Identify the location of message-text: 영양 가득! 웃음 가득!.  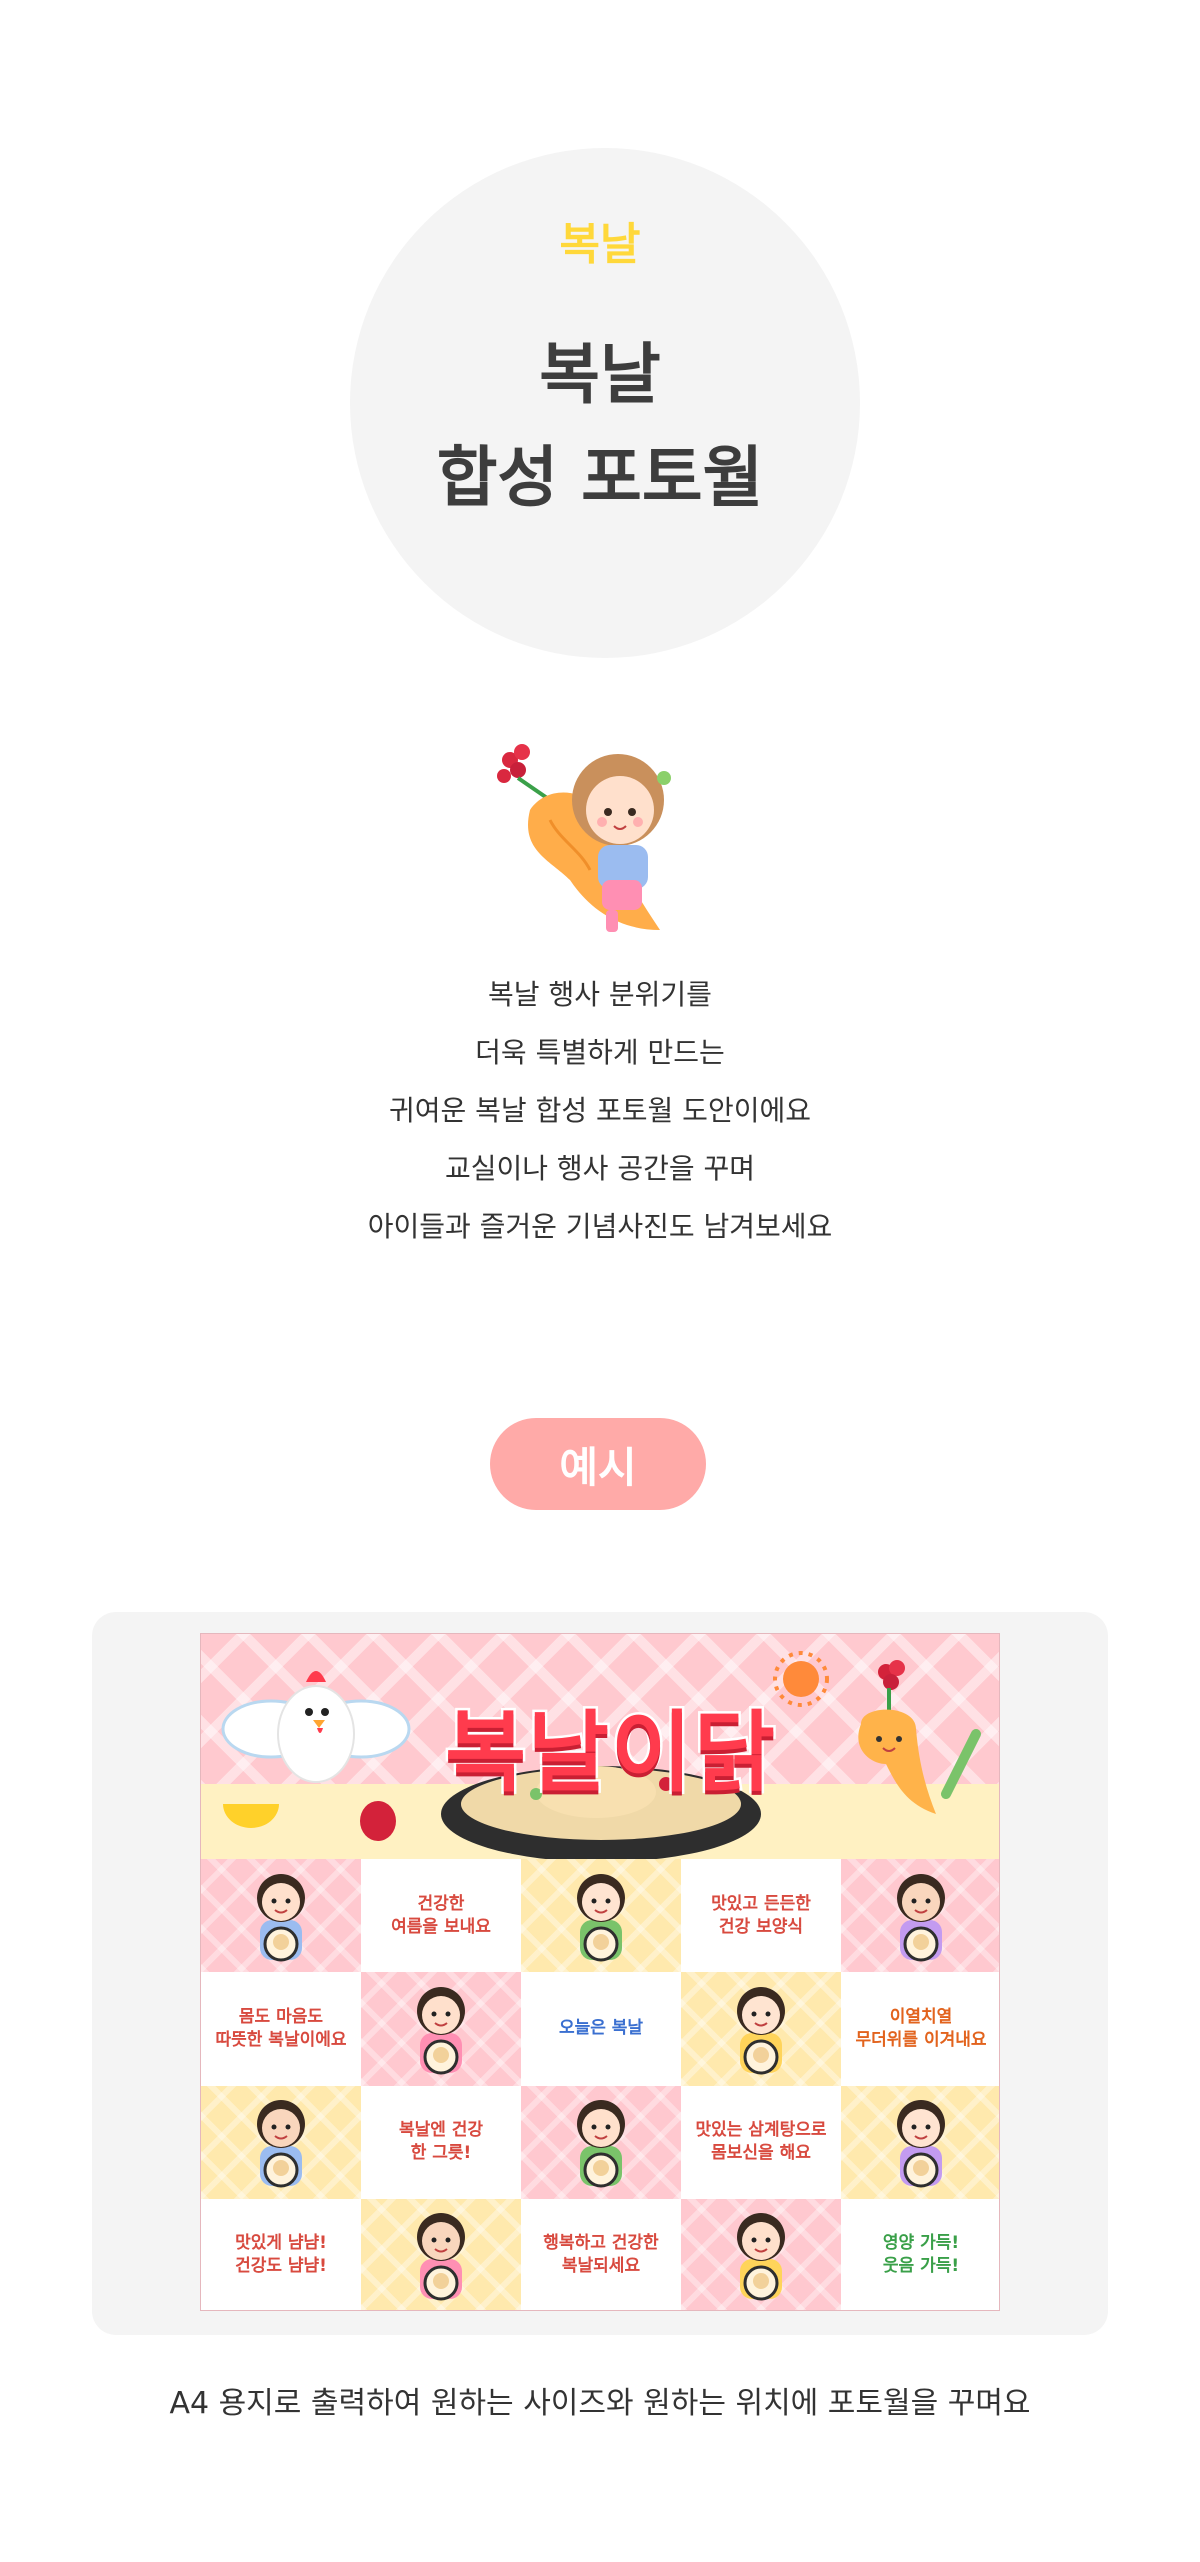
(921, 2255).